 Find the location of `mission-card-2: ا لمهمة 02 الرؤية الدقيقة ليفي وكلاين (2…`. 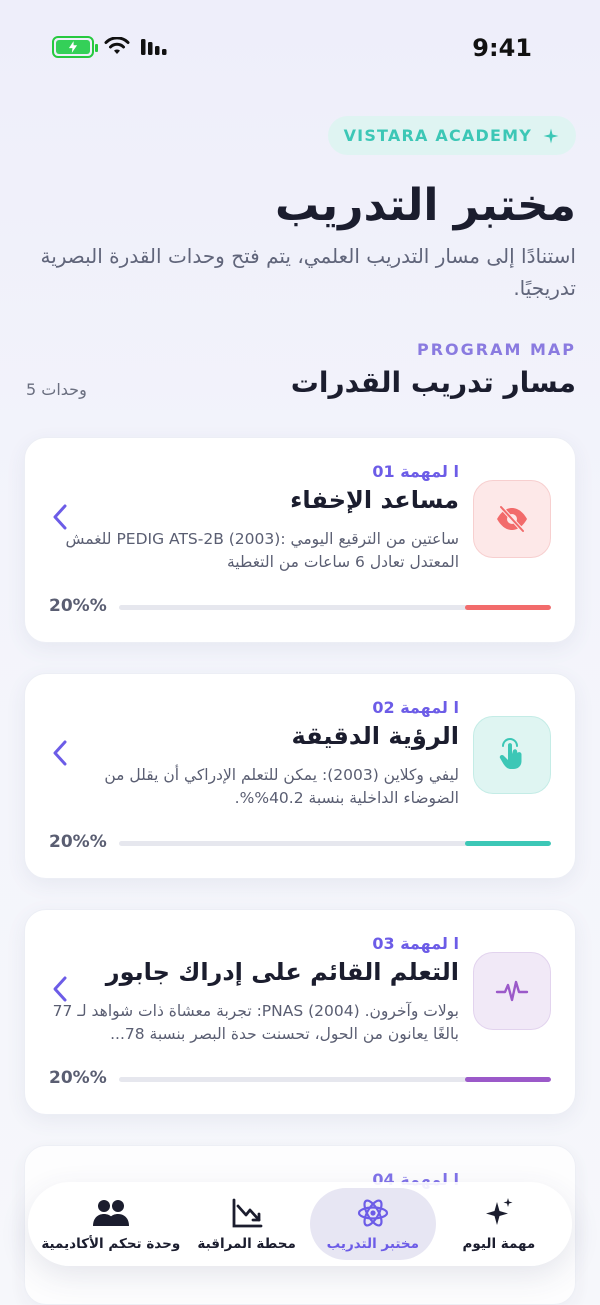

mission-card-2: ا لمهمة 02 الرؤية الدقيقة ليفي وكلاين (2… is located at coordinates (300, 776).